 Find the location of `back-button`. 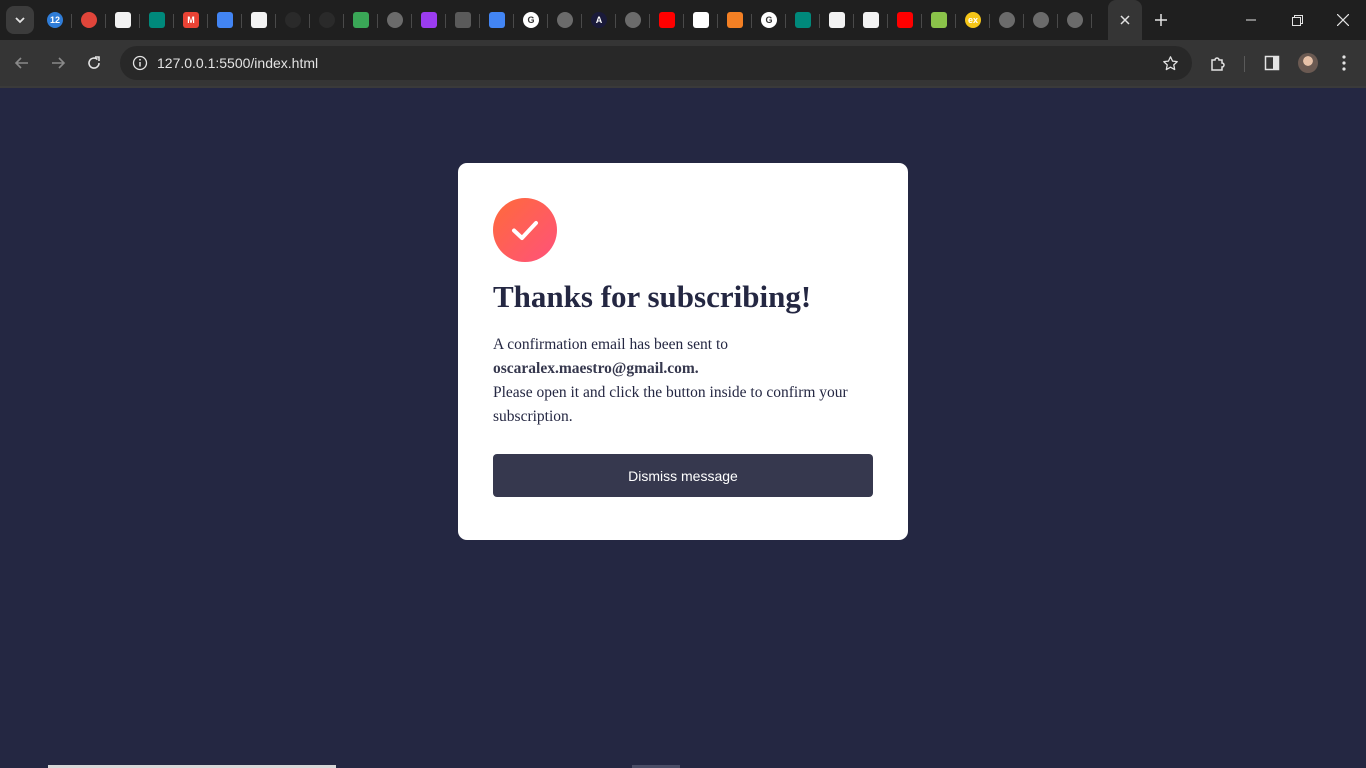

back-button is located at coordinates (22, 63).